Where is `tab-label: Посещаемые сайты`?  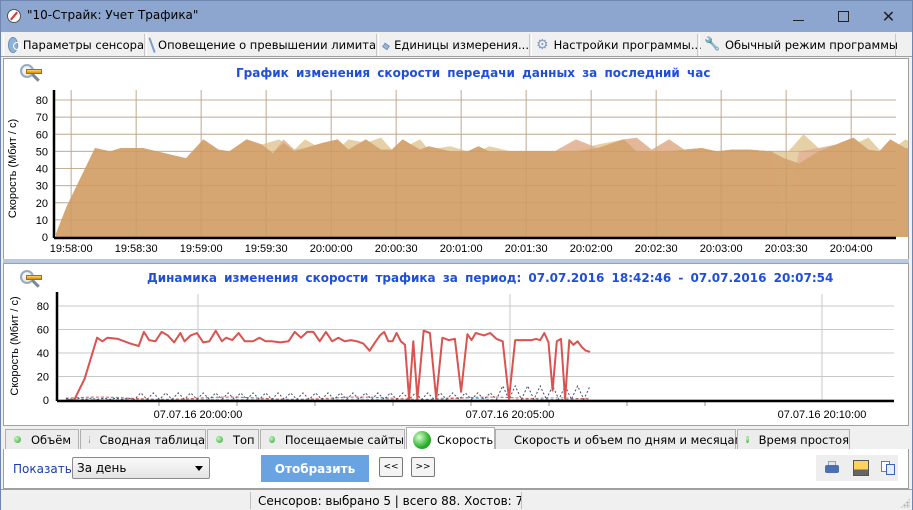
tab-label: Посещаемые сайты is located at coordinates (344, 439).